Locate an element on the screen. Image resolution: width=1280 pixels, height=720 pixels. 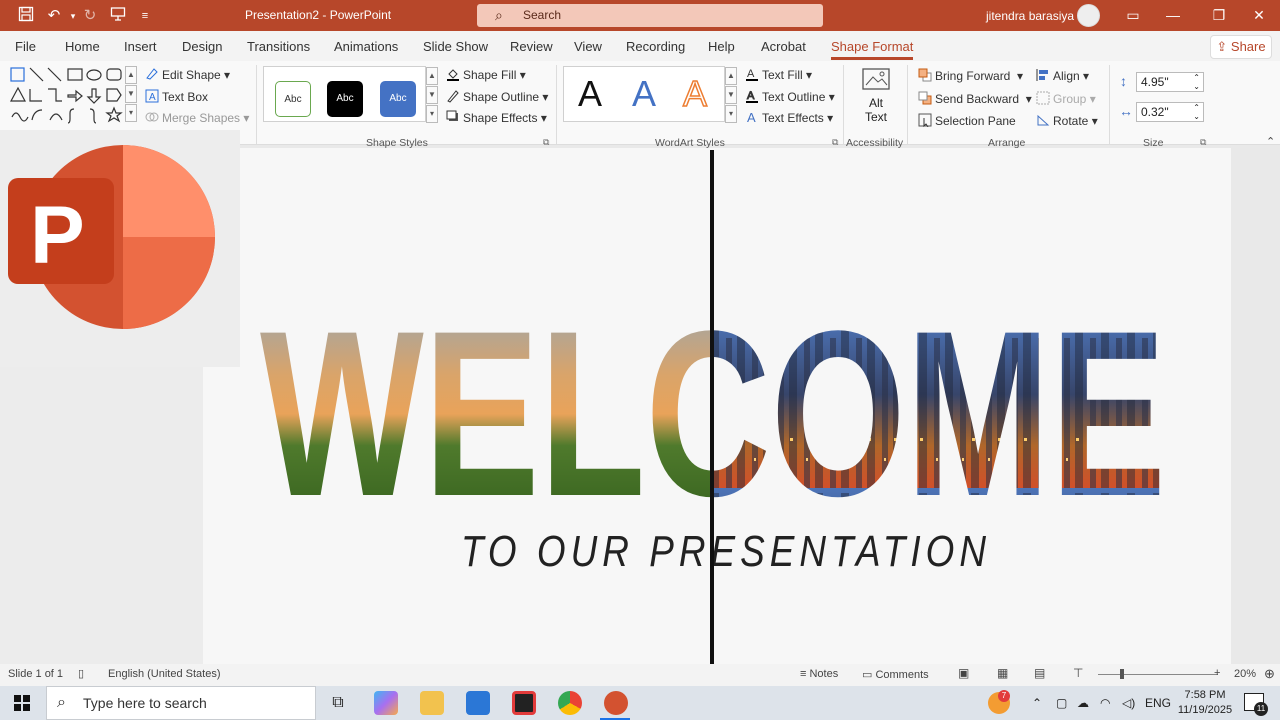
zoom-level: 20% is located at coordinates (1245, 674).